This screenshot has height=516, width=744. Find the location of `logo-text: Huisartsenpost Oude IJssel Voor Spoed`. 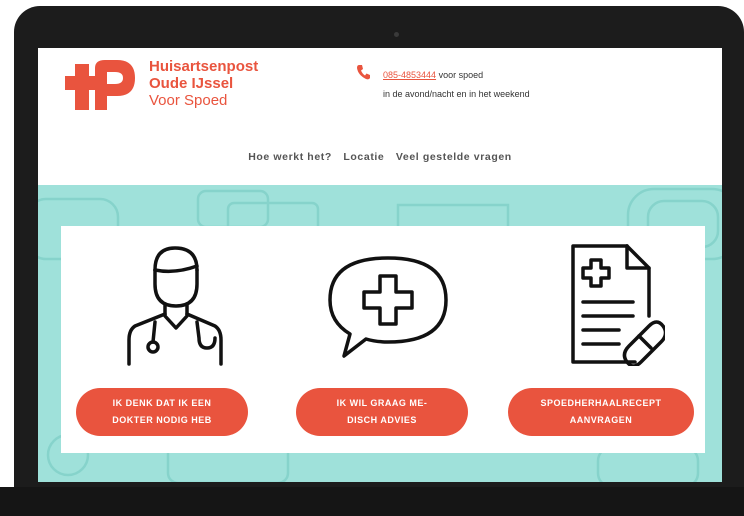

logo-text: Huisartsenpost Oude IJssel Voor Spoed is located at coordinates (203, 83).